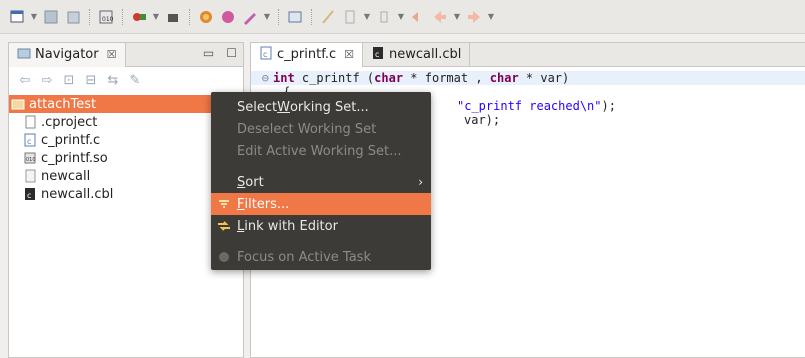 The width and height of the screenshot is (805, 358). Describe the element at coordinates (250, 17) in the screenshot. I see `edit-icon` at that location.